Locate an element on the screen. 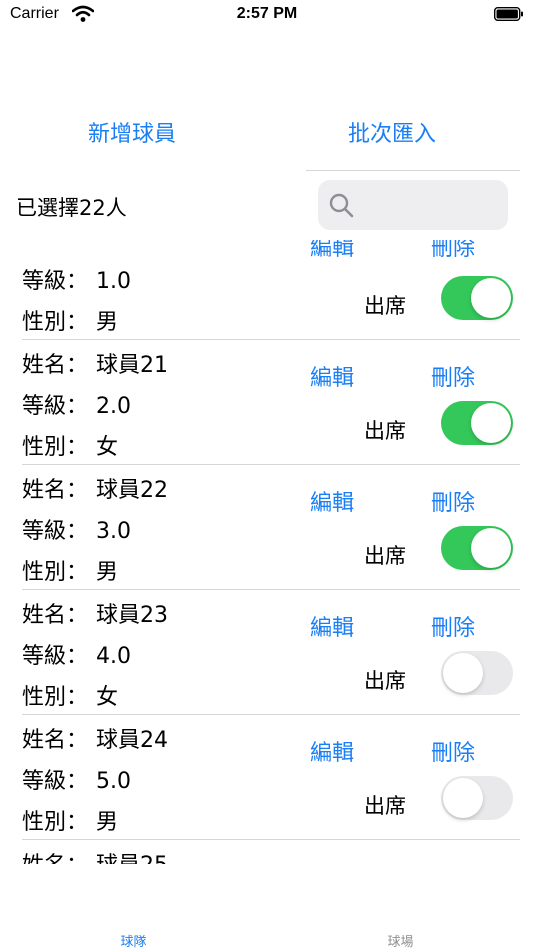 This screenshot has height=950, width=534. player-row: 姓名： 球員24 等級： 5.0 性別： 男 編輯 刪除 出席 is located at coordinates (267, 777).